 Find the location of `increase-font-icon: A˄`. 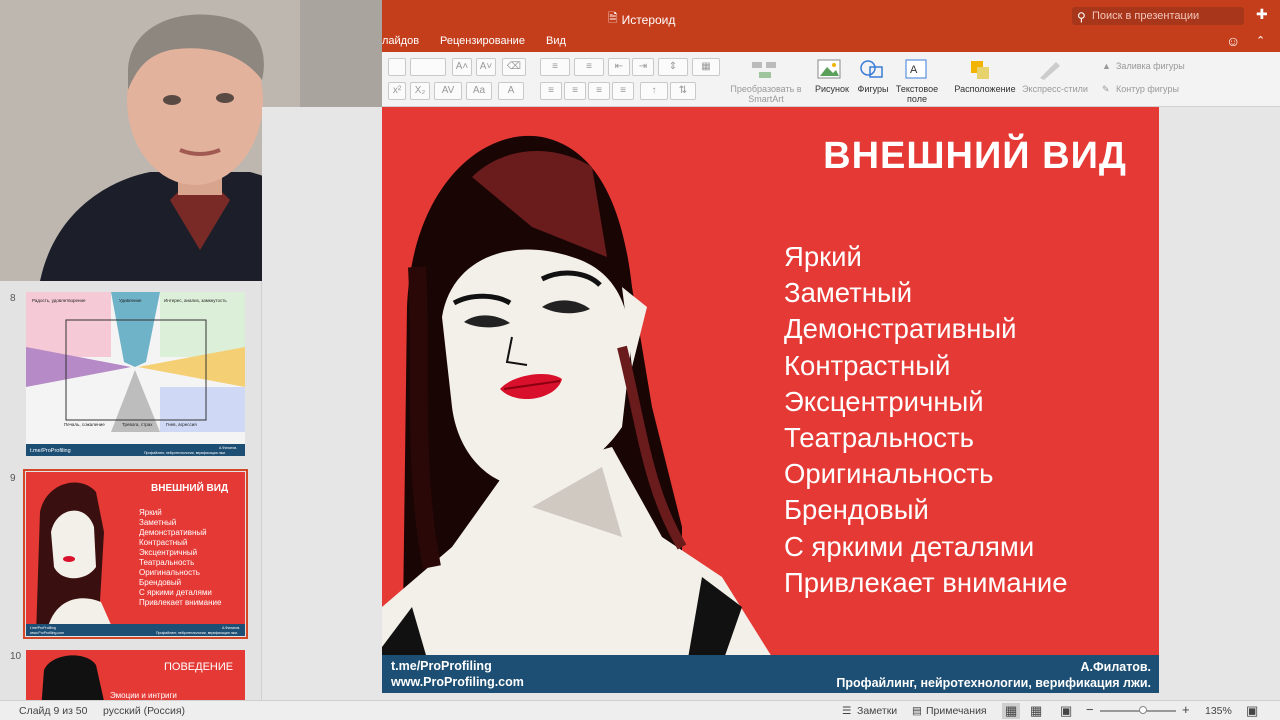

increase-font-icon: A˄ is located at coordinates (462, 67).